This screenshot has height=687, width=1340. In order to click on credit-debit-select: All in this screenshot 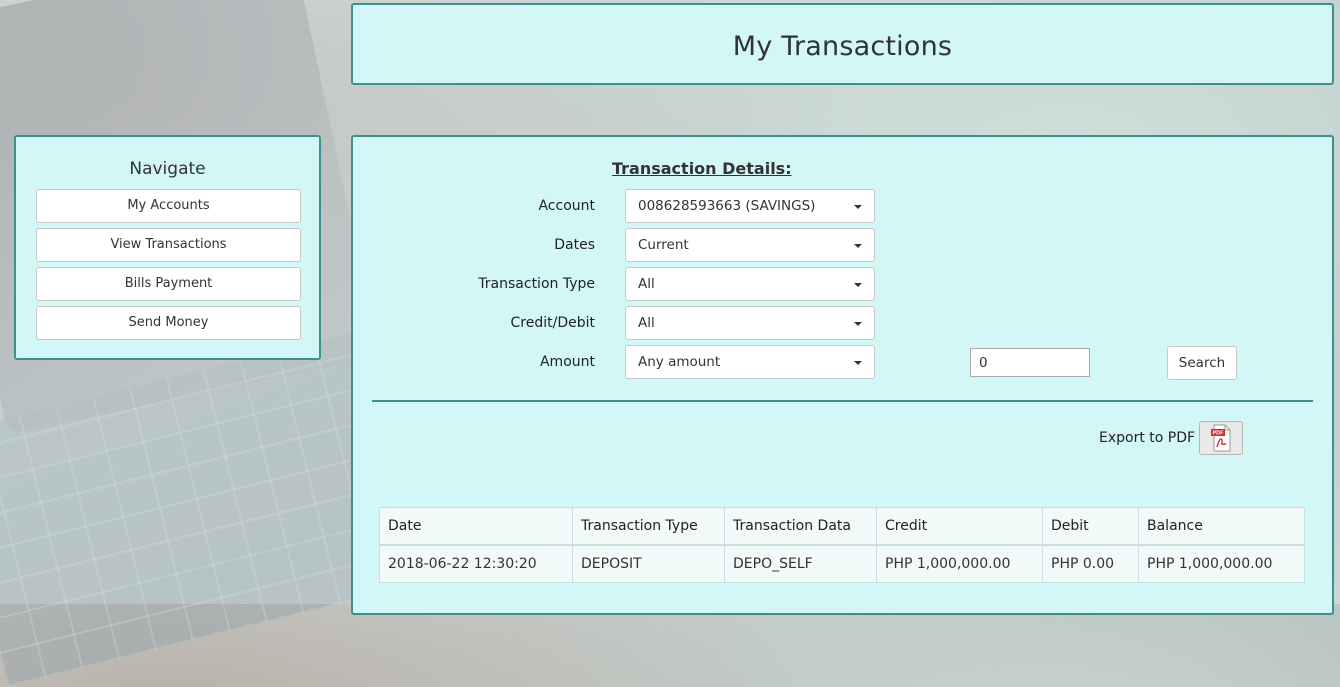, I will do `click(750, 323)`.